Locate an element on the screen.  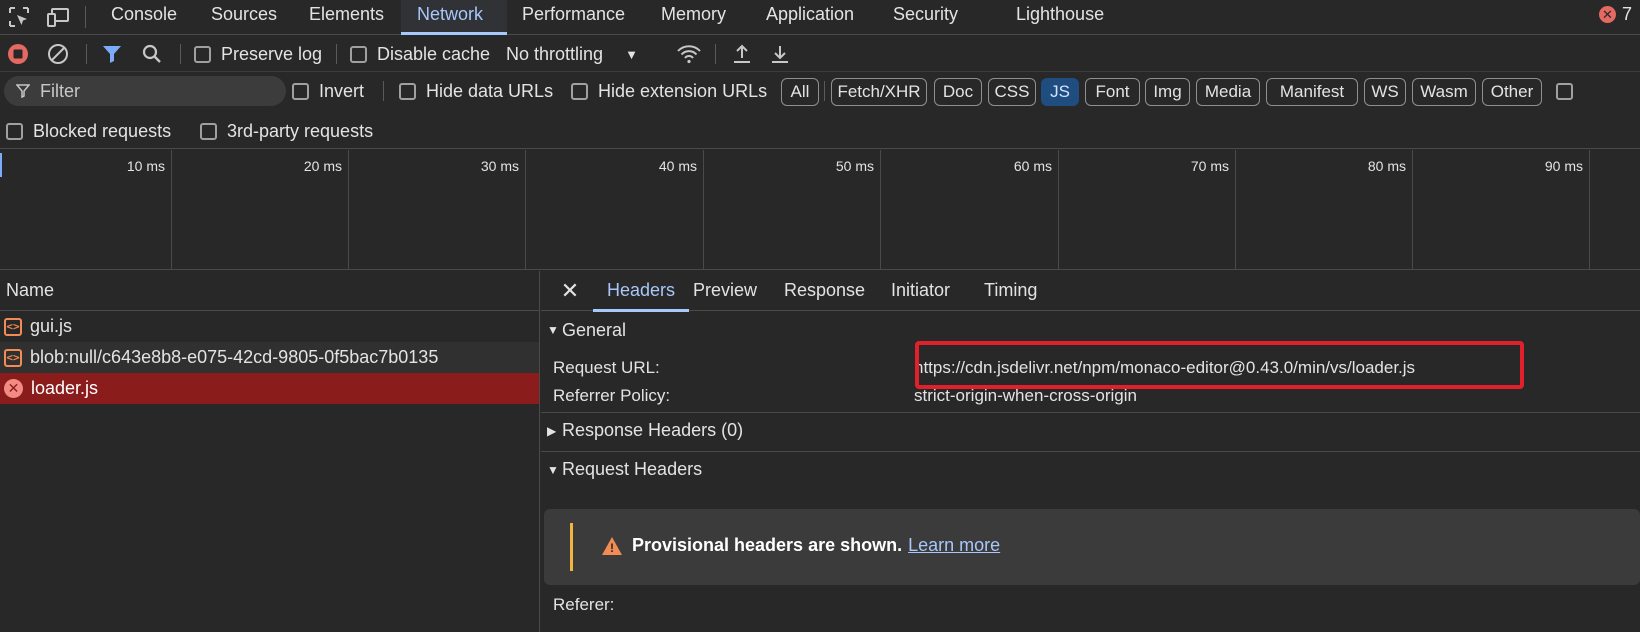
hide-extension-urls-label: Hide extension URLs is located at coordinates (683, 90).